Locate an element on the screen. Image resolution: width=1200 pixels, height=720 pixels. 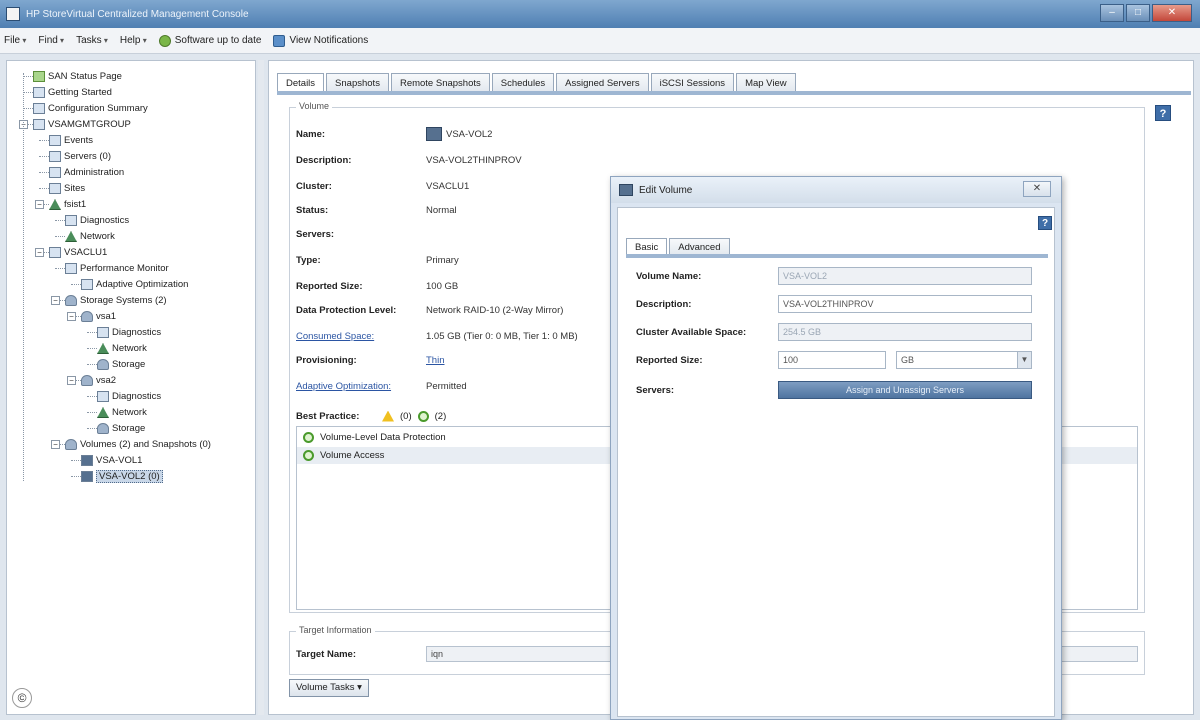
maximize-button: □ is located at coordinates (1138, 13).